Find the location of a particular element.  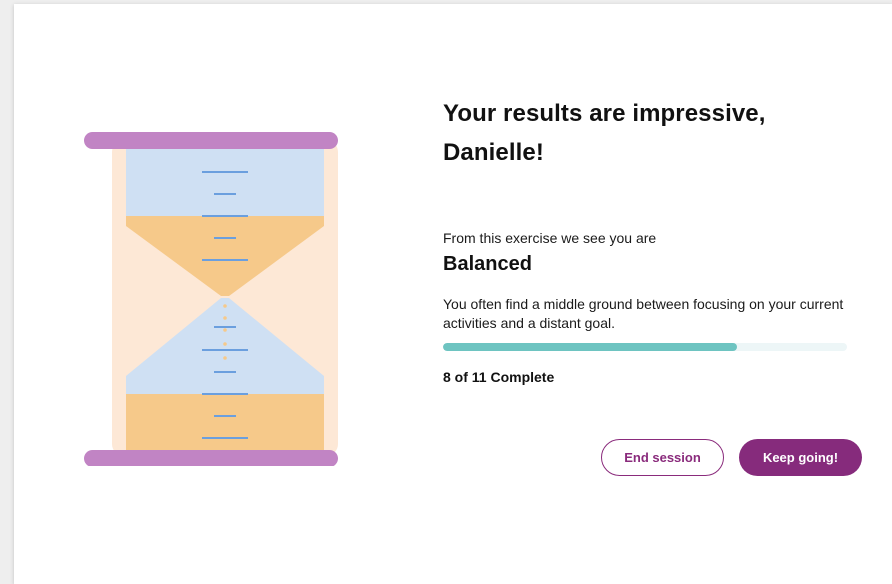

keep-going-button: Keep going! is located at coordinates (800, 457).